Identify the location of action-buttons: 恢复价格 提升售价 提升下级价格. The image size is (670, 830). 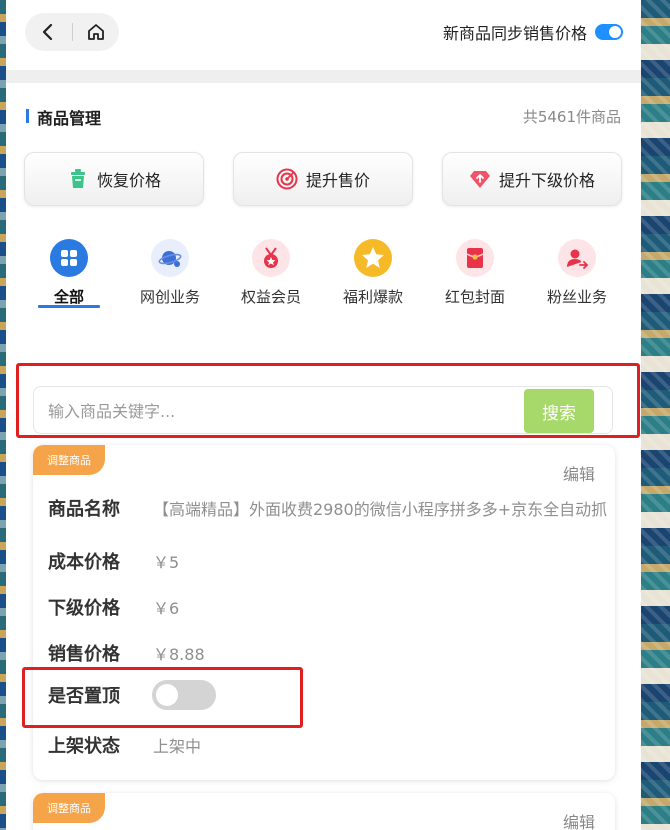
(324, 179).